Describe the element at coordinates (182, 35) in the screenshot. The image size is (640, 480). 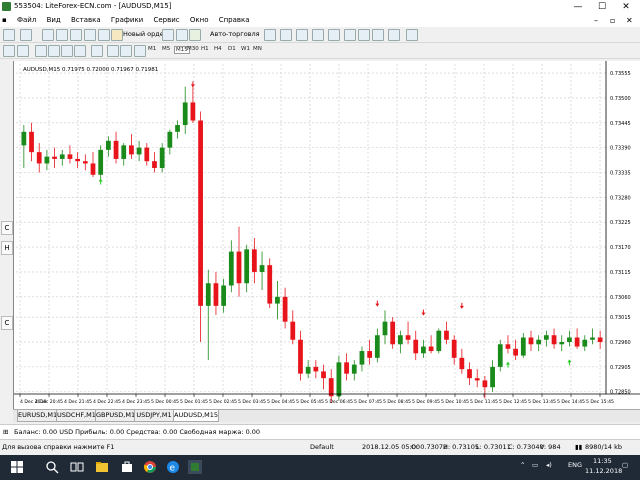
I see `signals-icon` at that location.